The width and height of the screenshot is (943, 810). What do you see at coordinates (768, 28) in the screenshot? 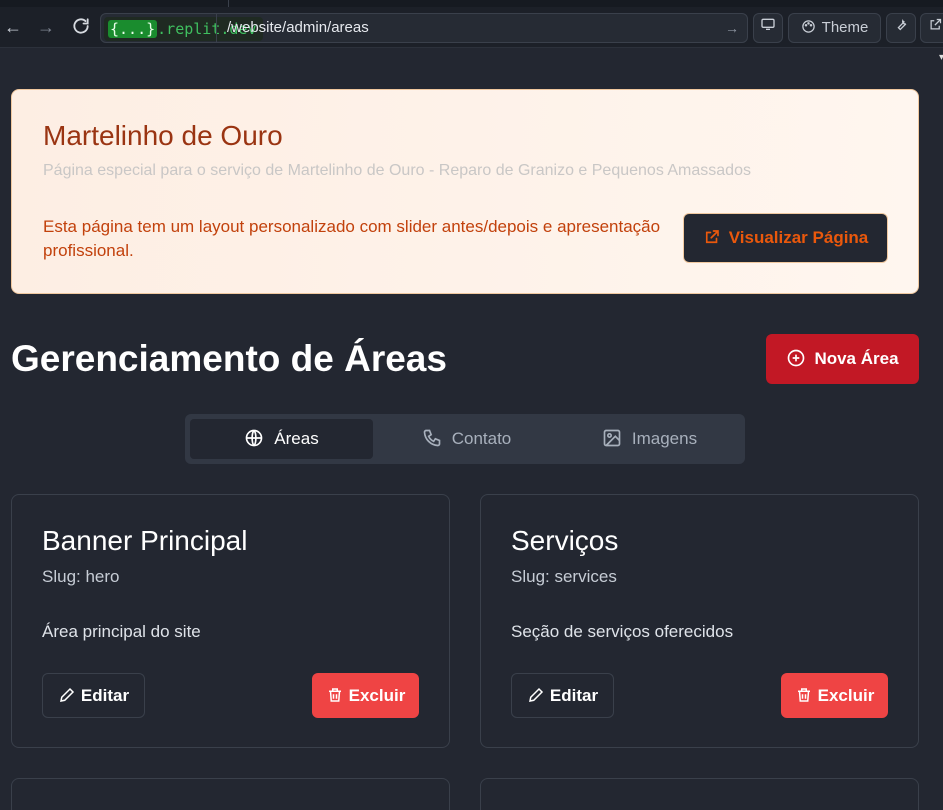
I see `devices-icon` at bounding box center [768, 28].